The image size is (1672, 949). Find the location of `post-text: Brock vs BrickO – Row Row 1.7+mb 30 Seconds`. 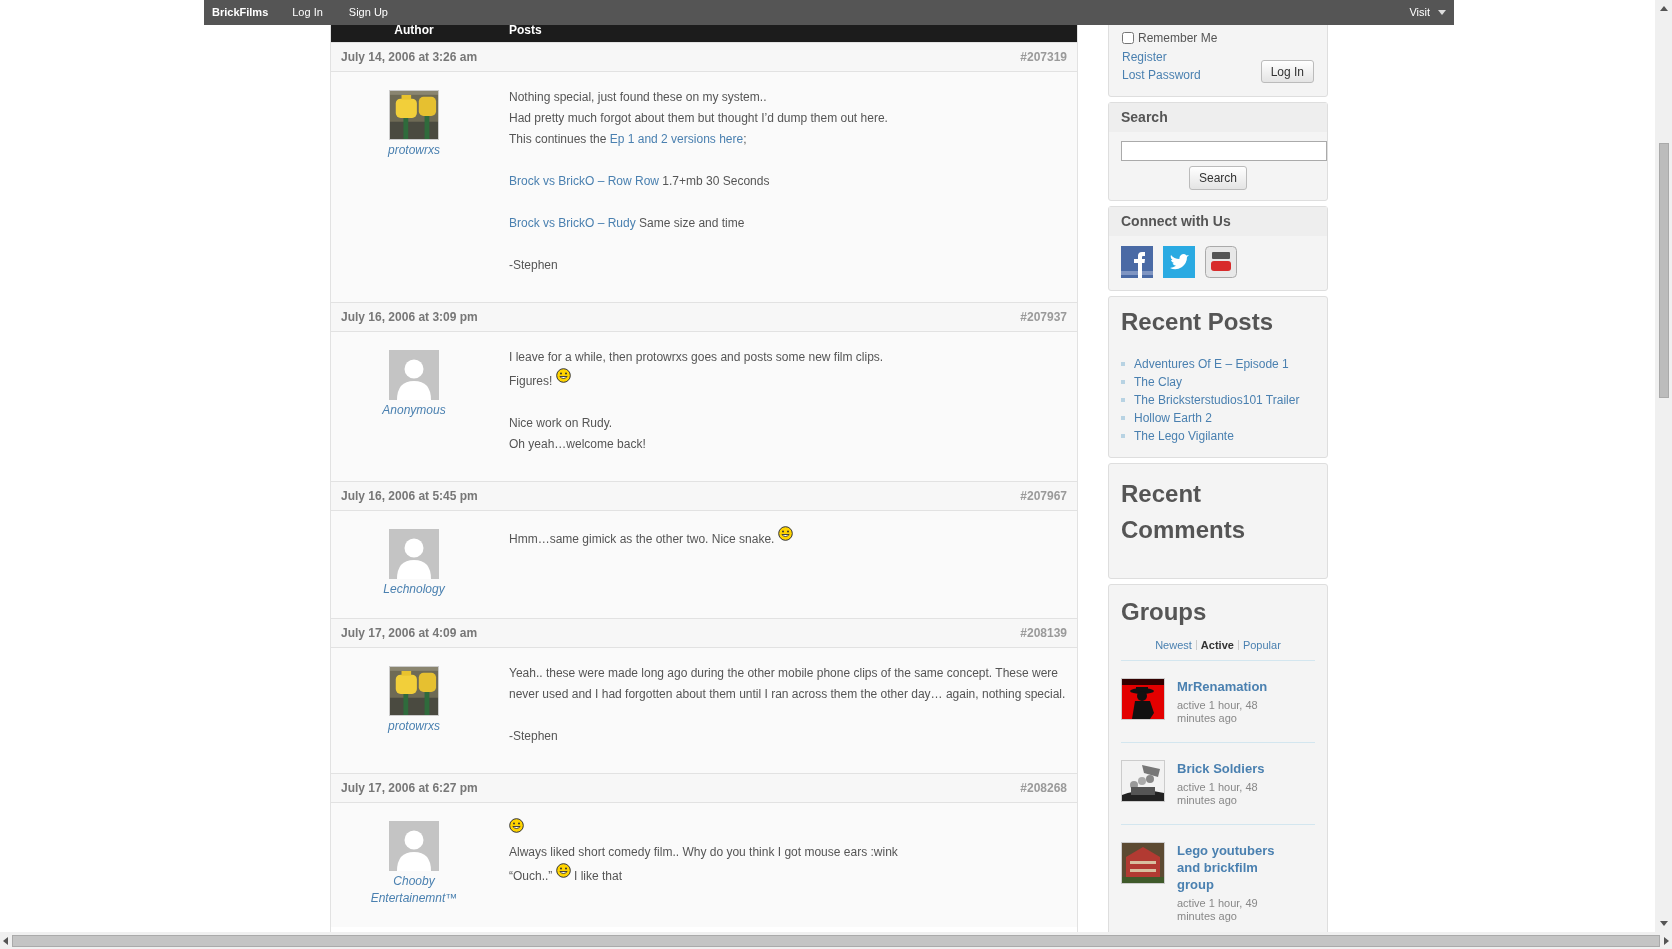

post-text: Brock vs BrickO – Row Row 1.7+mb 30 Seconds is located at coordinates (640, 181).